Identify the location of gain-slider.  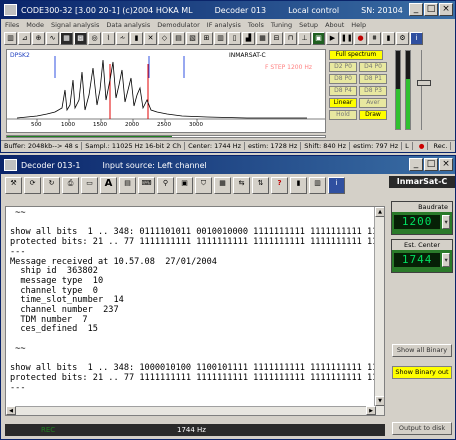
(425, 90).